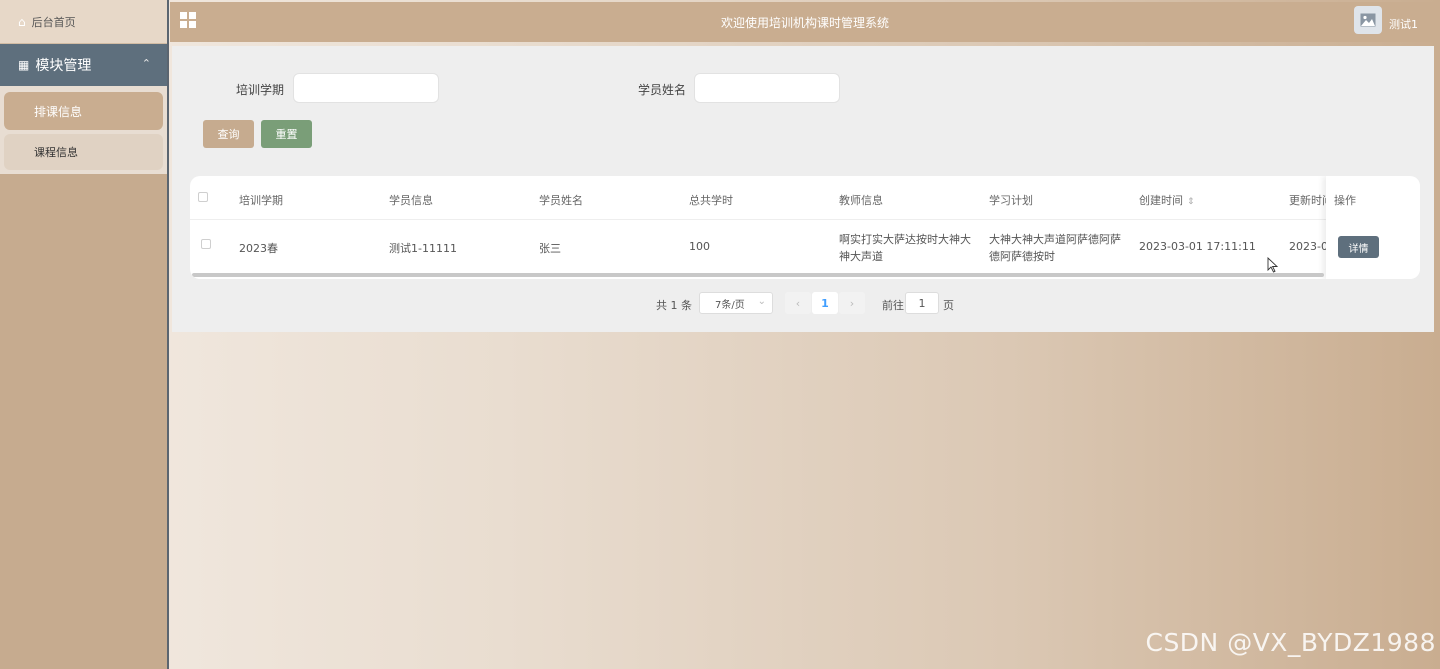  Describe the element at coordinates (58, 111) in the screenshot. I see `sidebar-item-label: 排课信息` at that location.